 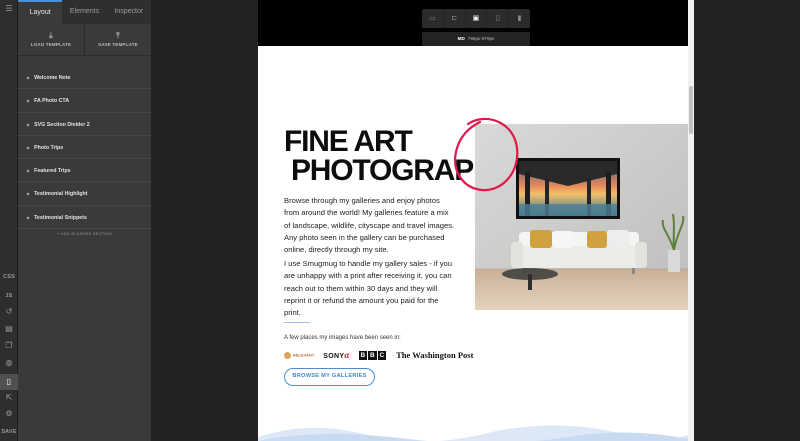 What do you see at coordinates (9, 414) in the screenshot?
I see `settings-gear-icon: ⚙` at bounding box center [9, 414].